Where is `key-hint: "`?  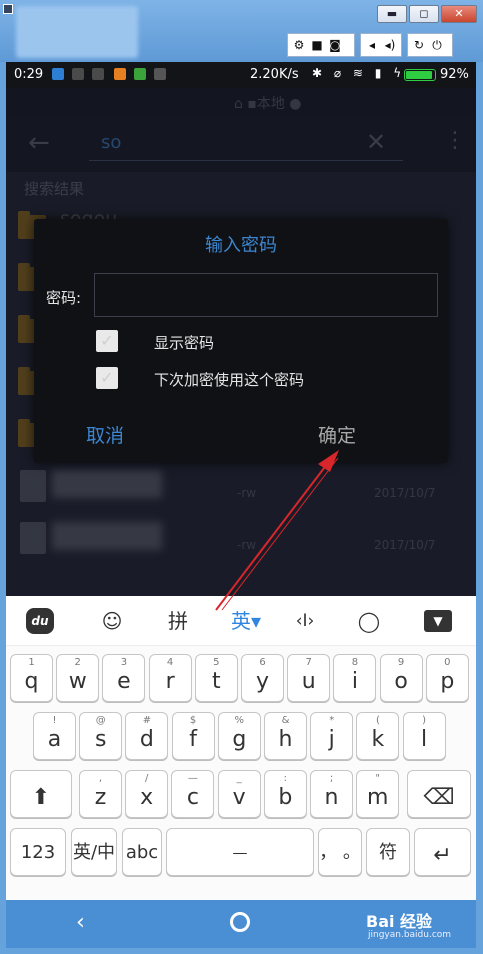 key-hint: " is located at coordinates (377, 778).